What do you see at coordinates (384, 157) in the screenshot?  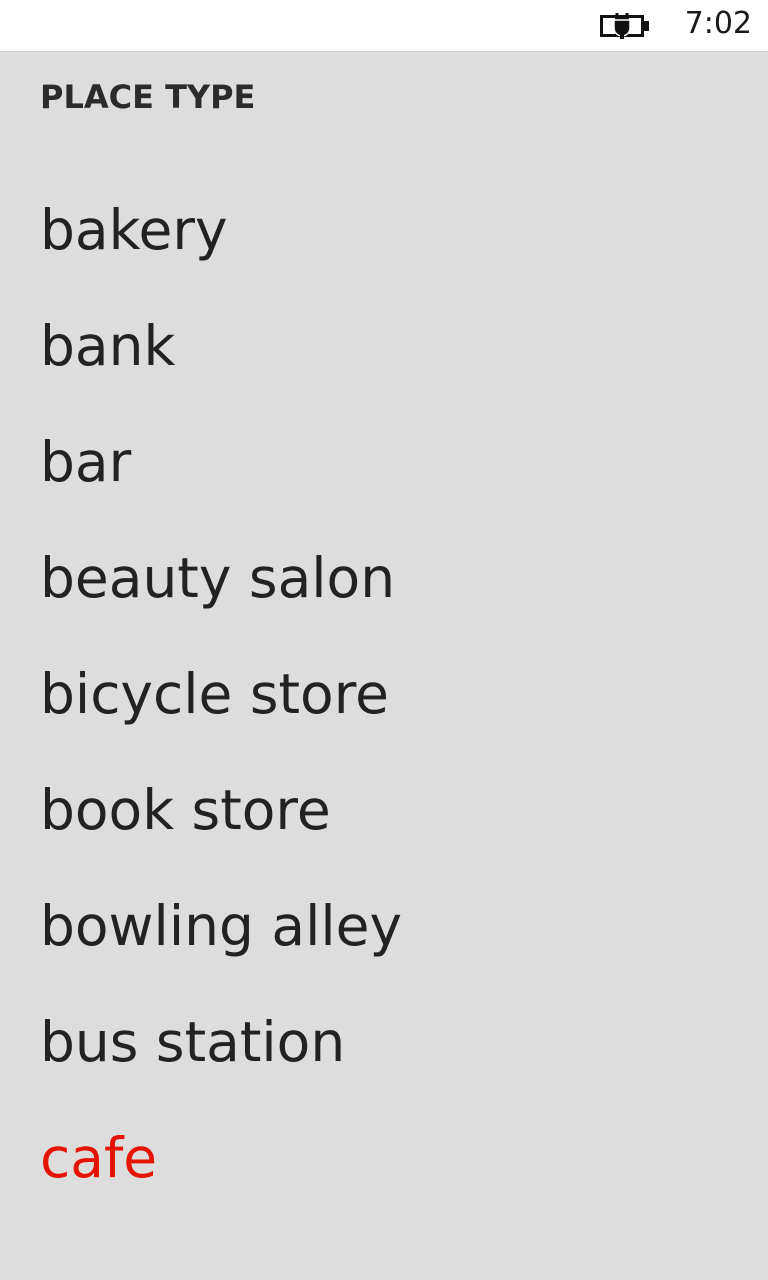 I see `list-item: atm` at bounding box center [384, 157].